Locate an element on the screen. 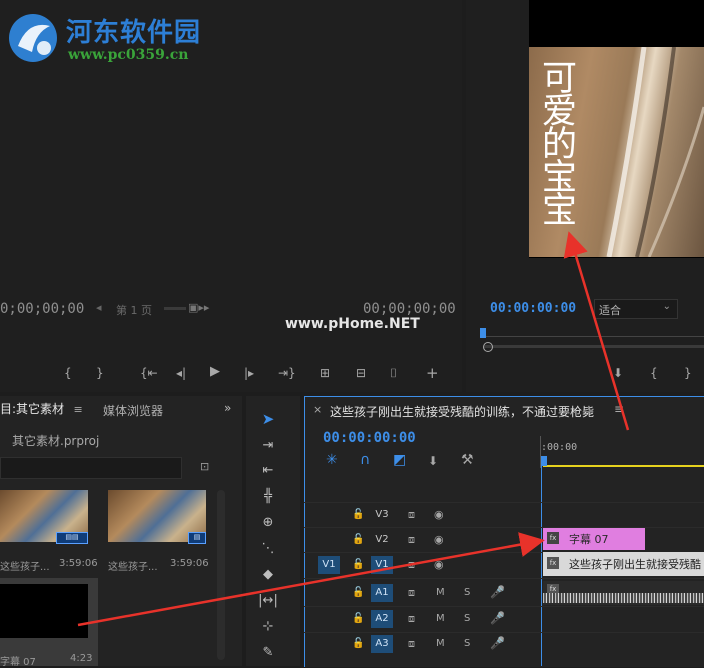 This screenshot has height=668, width=704. source-page-label: 第 1 页 is located at coordinates (134, 310).